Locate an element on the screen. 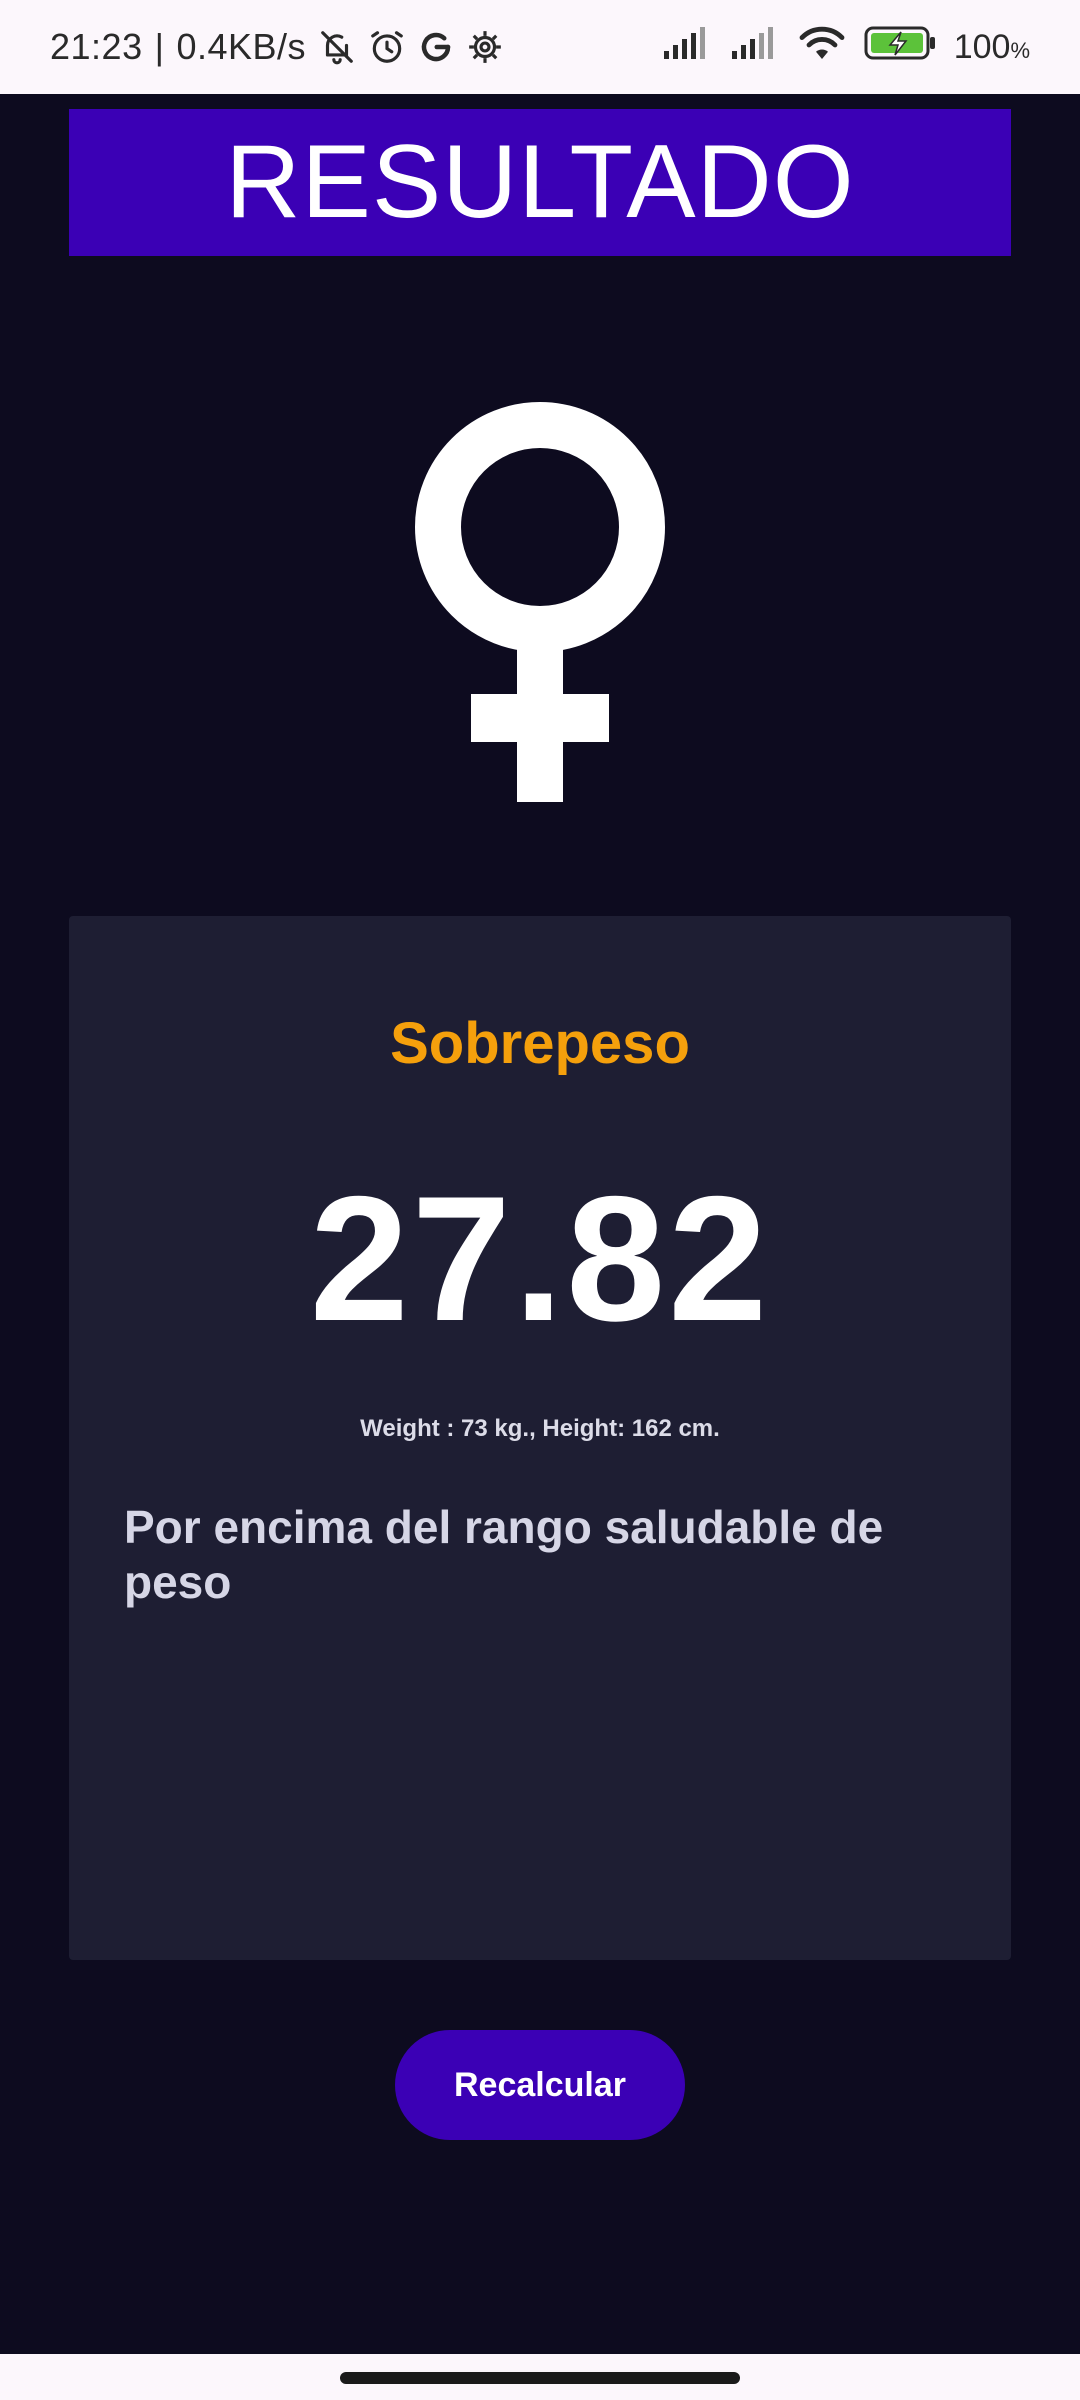 The image size is (1080, 2400). recalculate-button-label: Recalcular is located at coordinates (540, 2084).